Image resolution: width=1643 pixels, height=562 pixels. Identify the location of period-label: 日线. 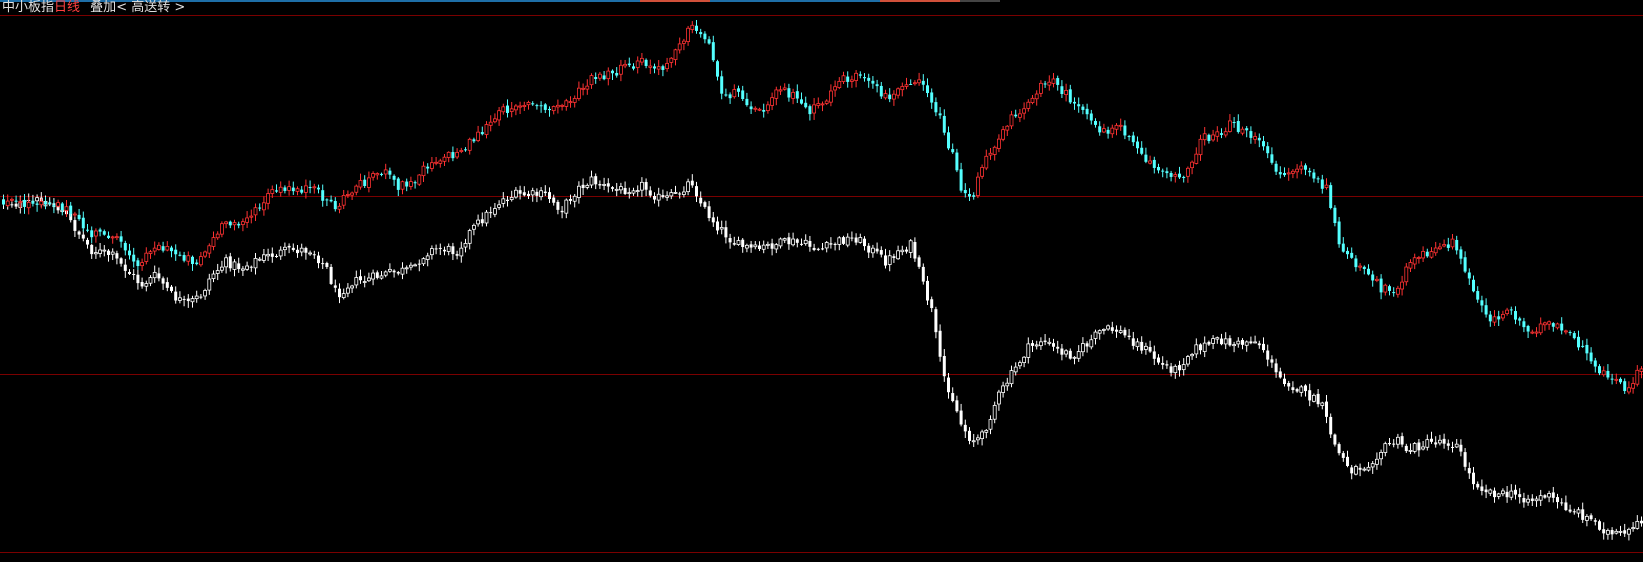
(67, 8).